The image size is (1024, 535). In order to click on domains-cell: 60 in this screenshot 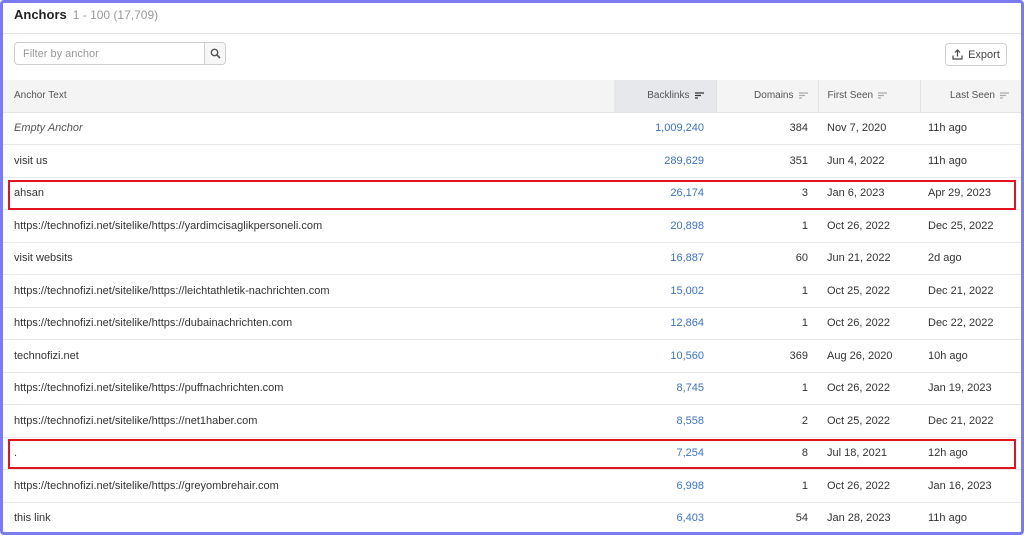, I will do `click(767, 258)`.